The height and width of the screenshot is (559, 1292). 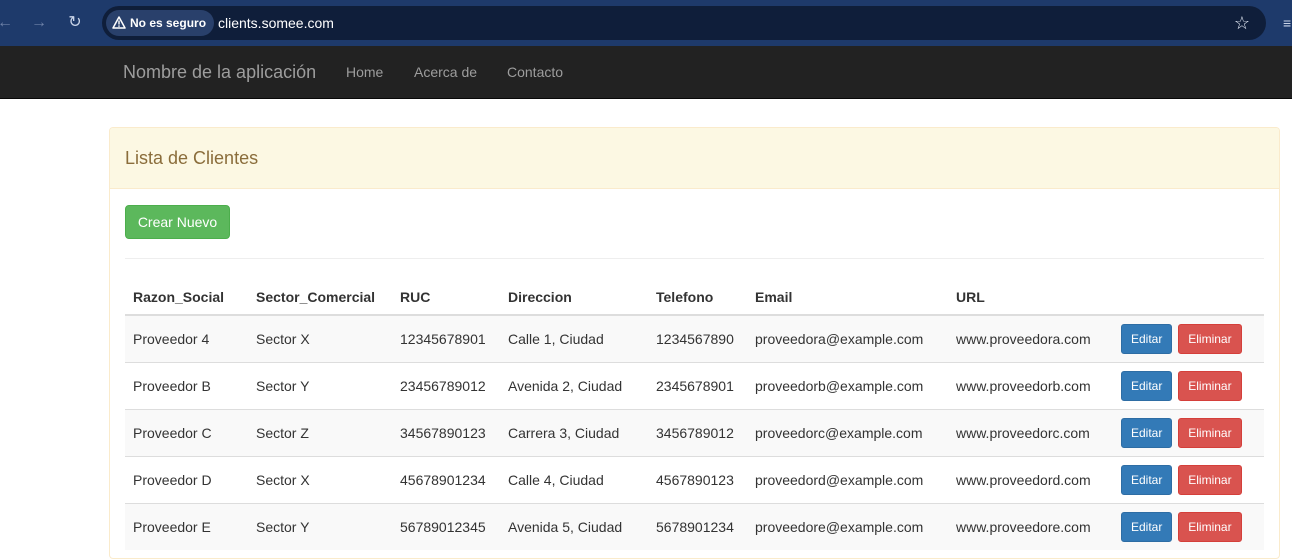 What do you see at coordinates (446, 433) in the screenshot?
I see `cell-ruc: 34567890123` at bounding box center [446, 433].